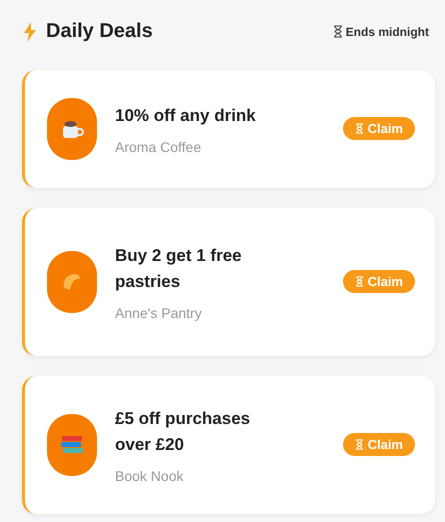 This screenshot has width=445, height=522. Describe the element at coordinates (186, 115) in the screenshot. I see `deal-title: 10% off any drink` at that location.